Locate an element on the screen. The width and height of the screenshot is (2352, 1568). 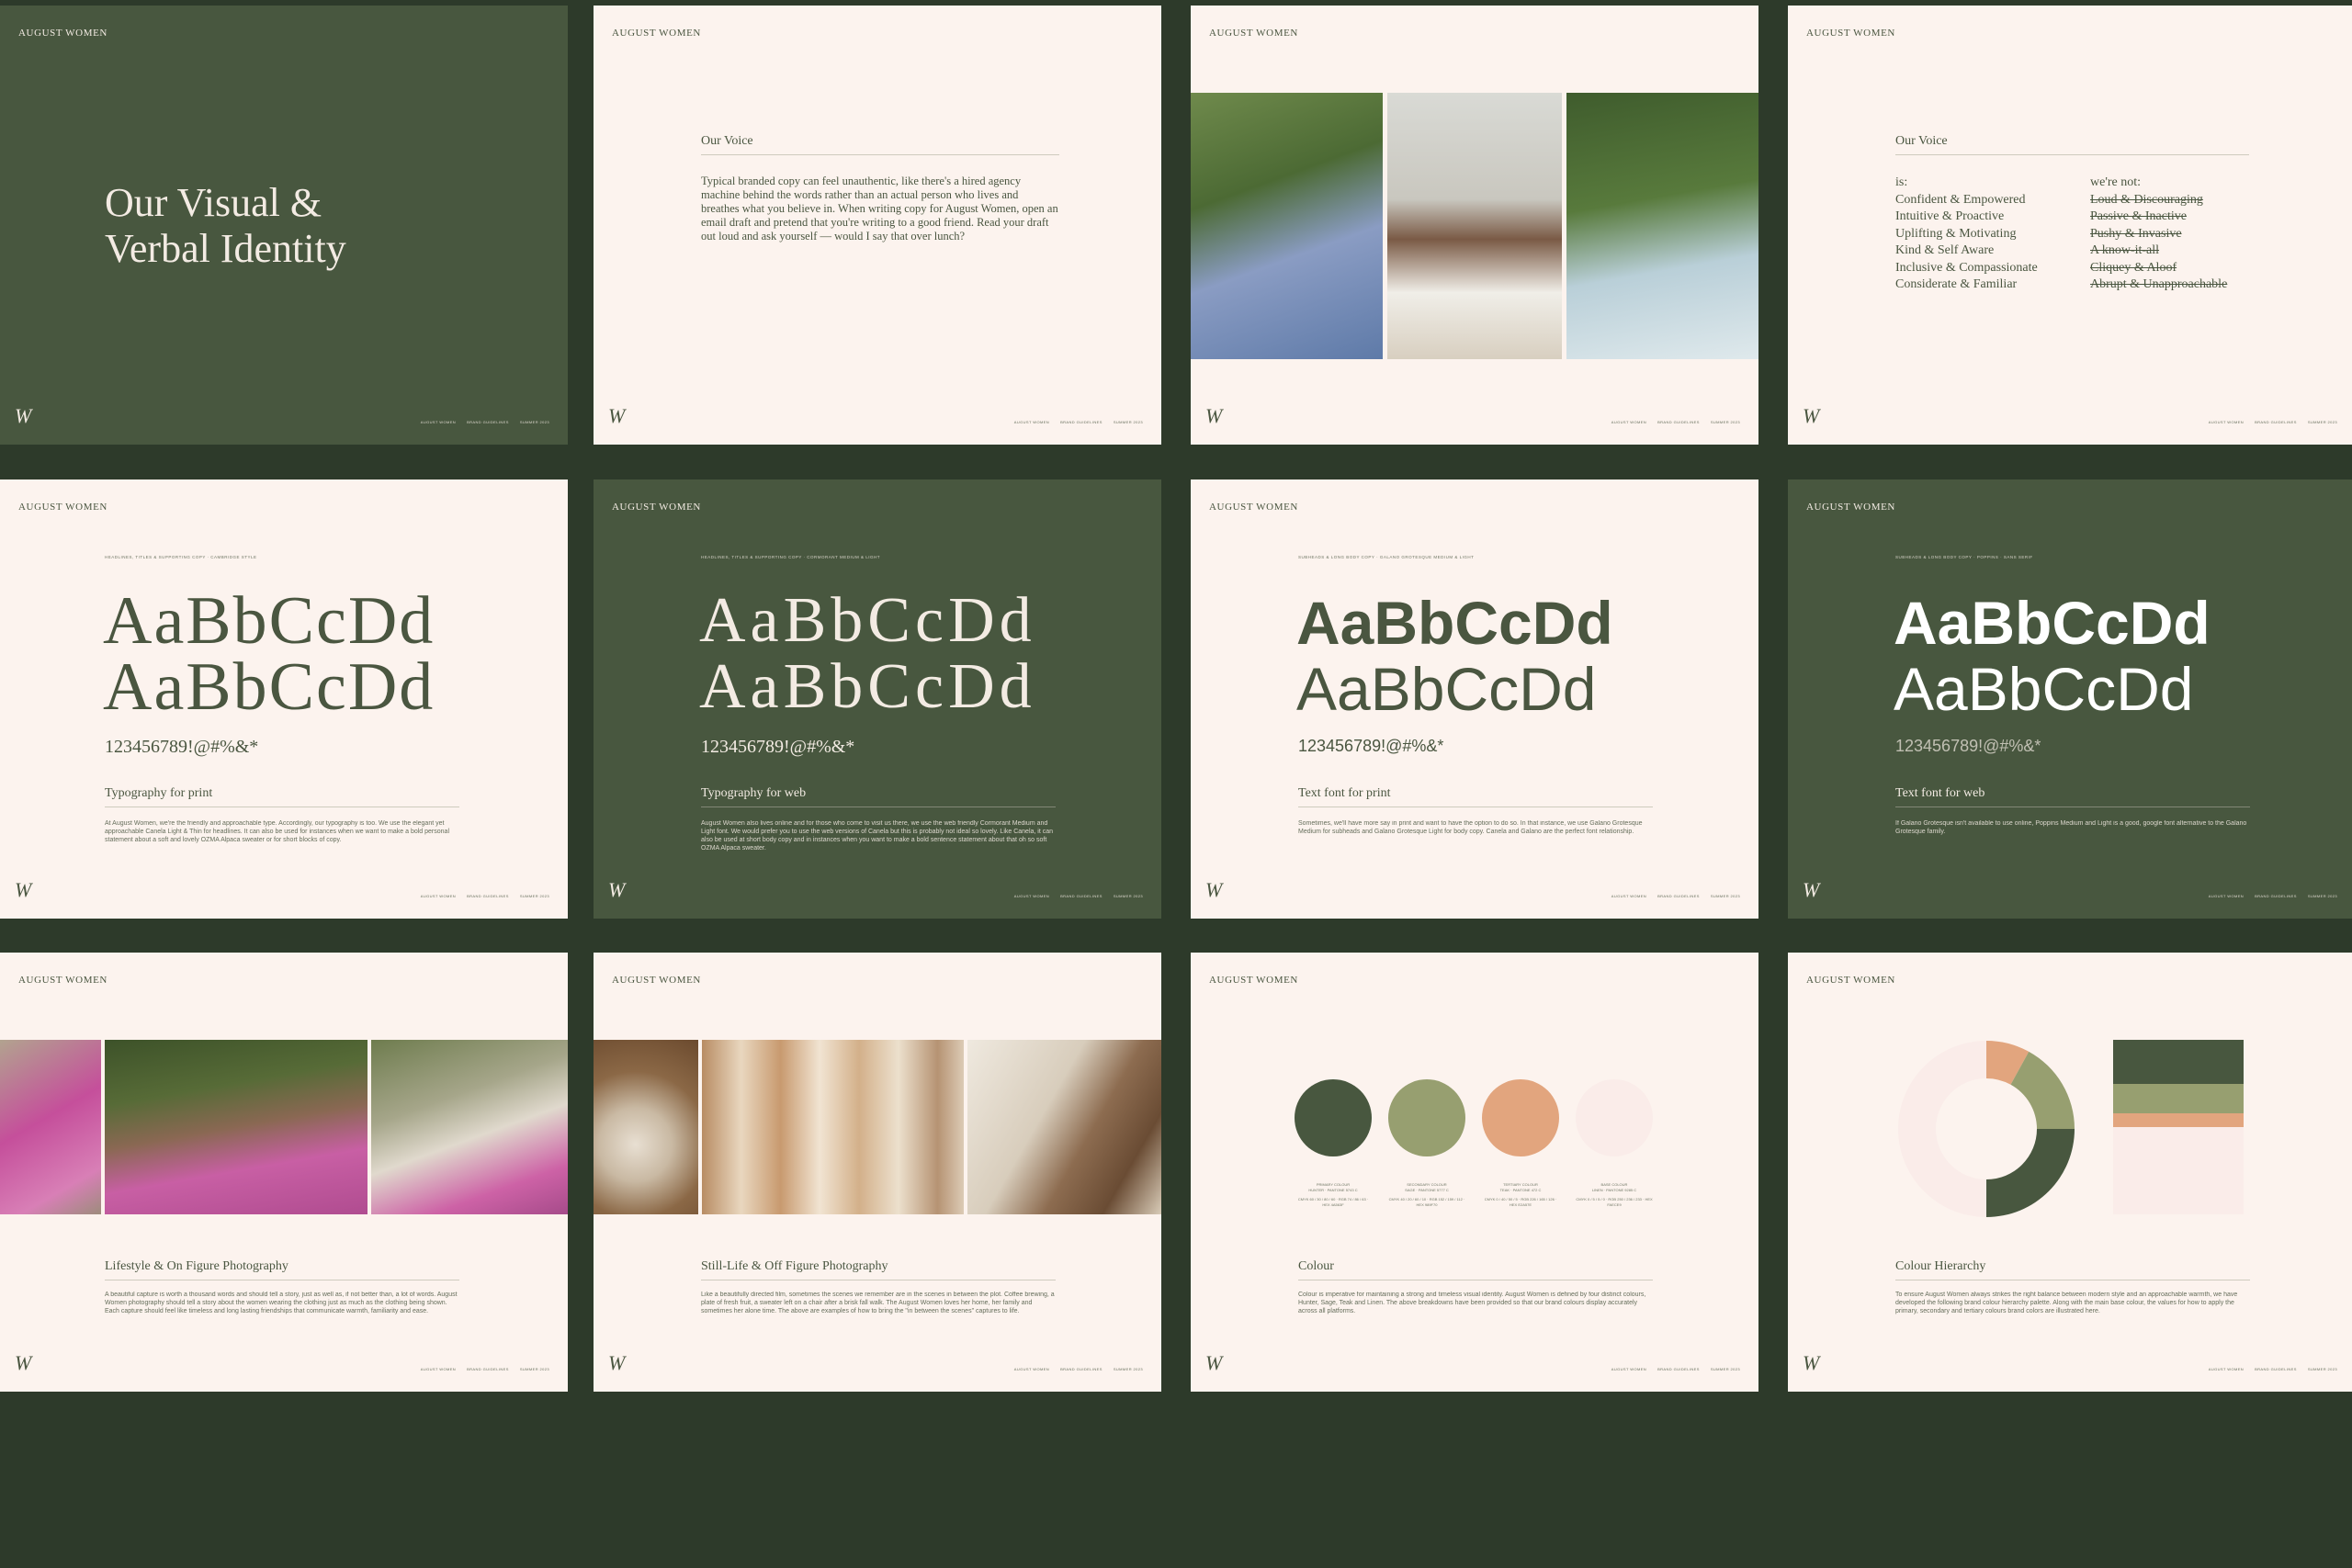
stack-segment-hunter is located at coordinates (2178, 1062).